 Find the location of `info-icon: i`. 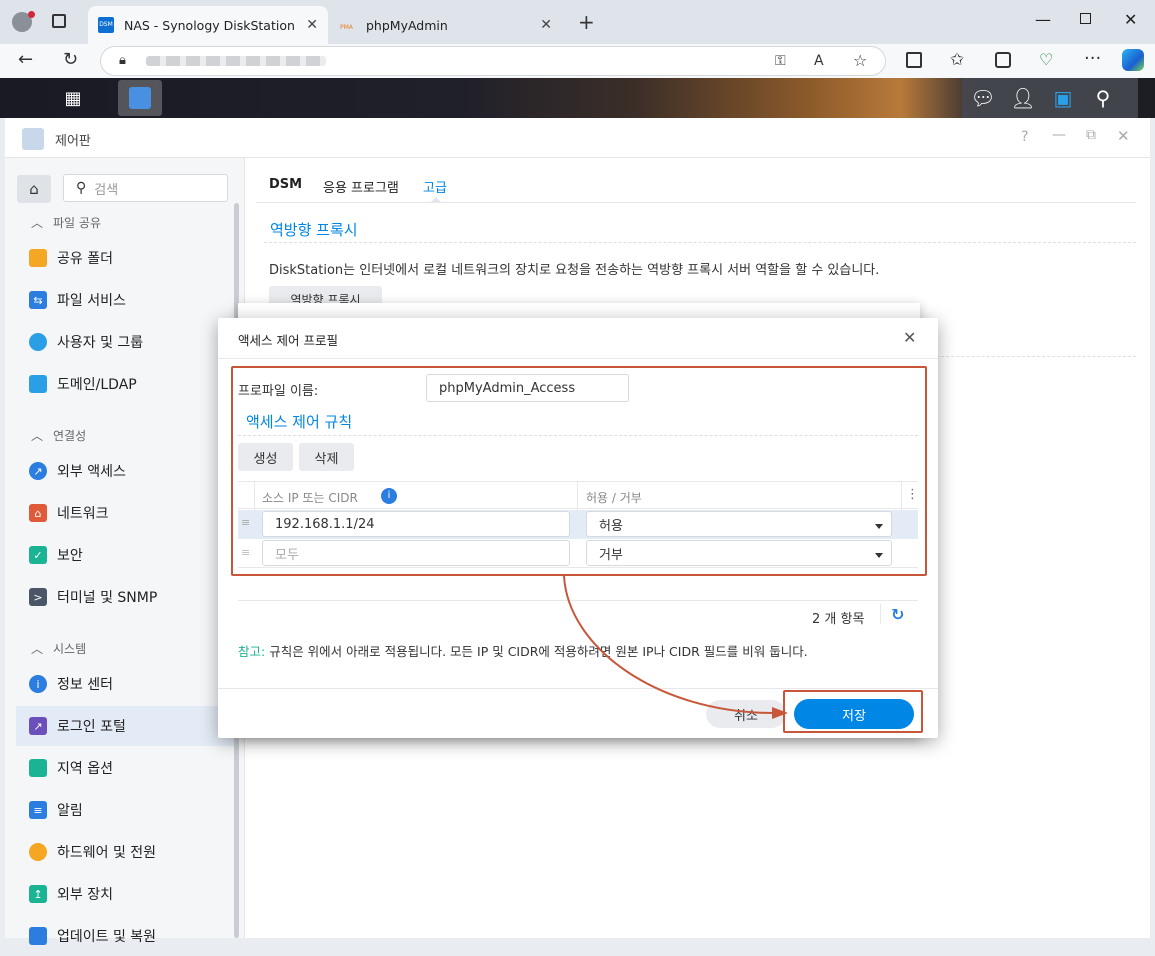

info-icon: i is located at coordinates (38, 684).